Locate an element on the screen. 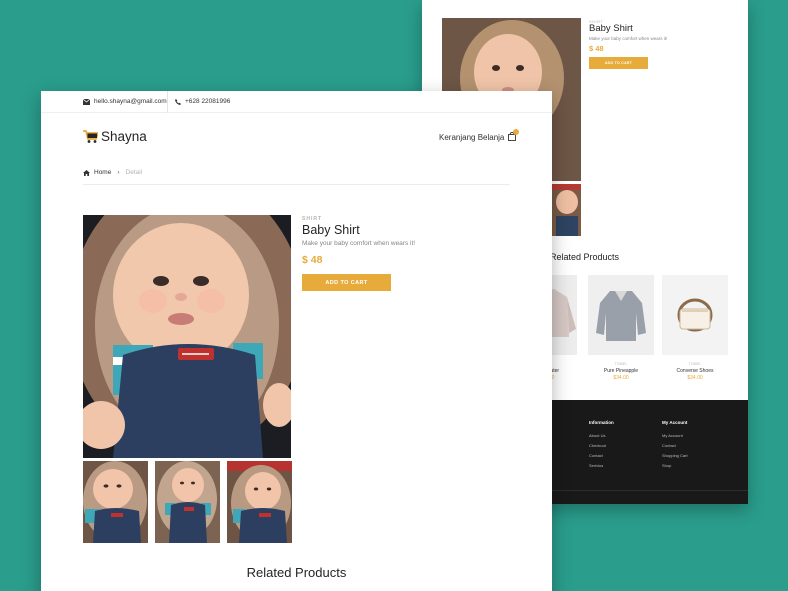 This screenshot has height=591, width=788. footer-link: Checkout is located at coordinates (601, 445).